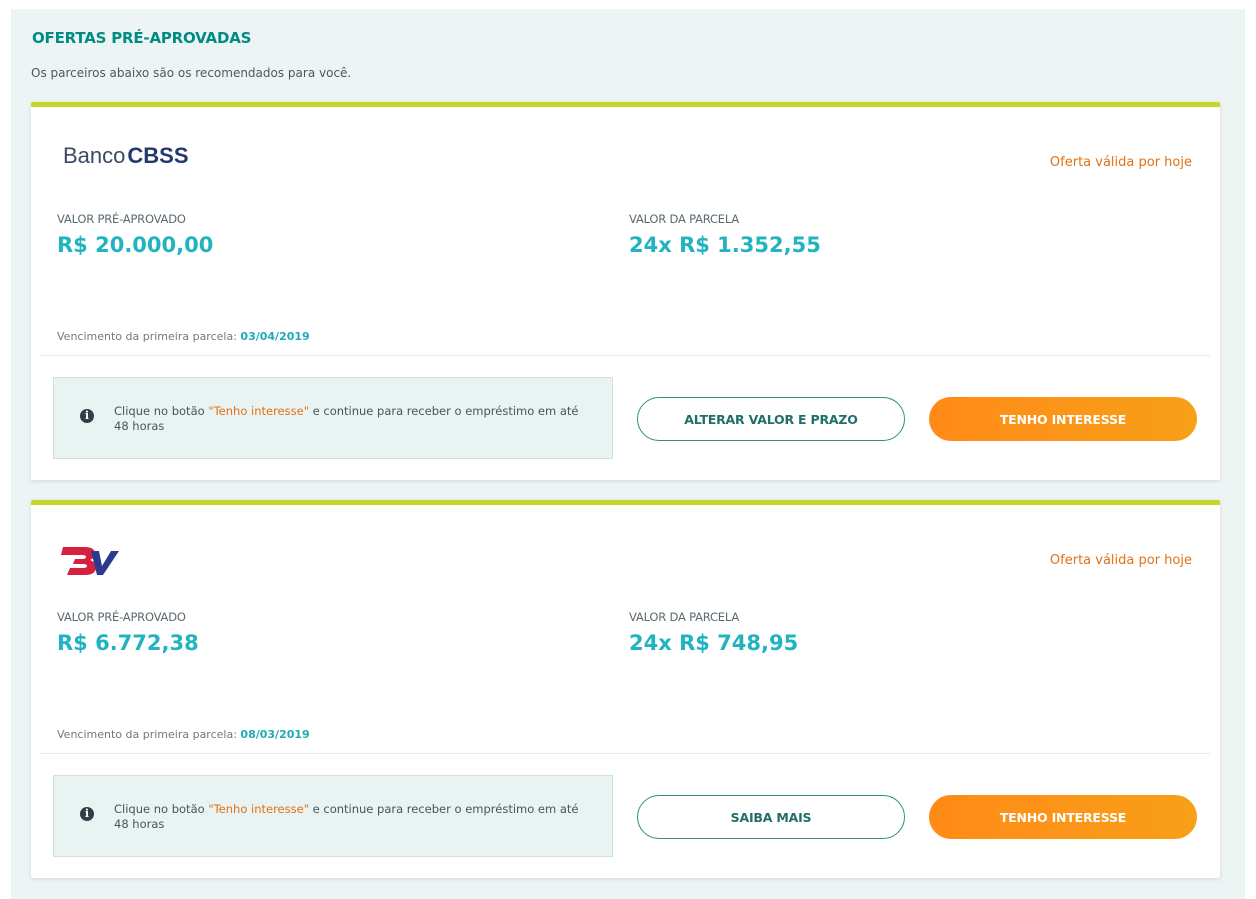 The height and width of the screenshot is (899, 1256). What do you see at coordinates (90, 561) in the screenshot?
I see `bv-logo` at bounding box center [90, 561].